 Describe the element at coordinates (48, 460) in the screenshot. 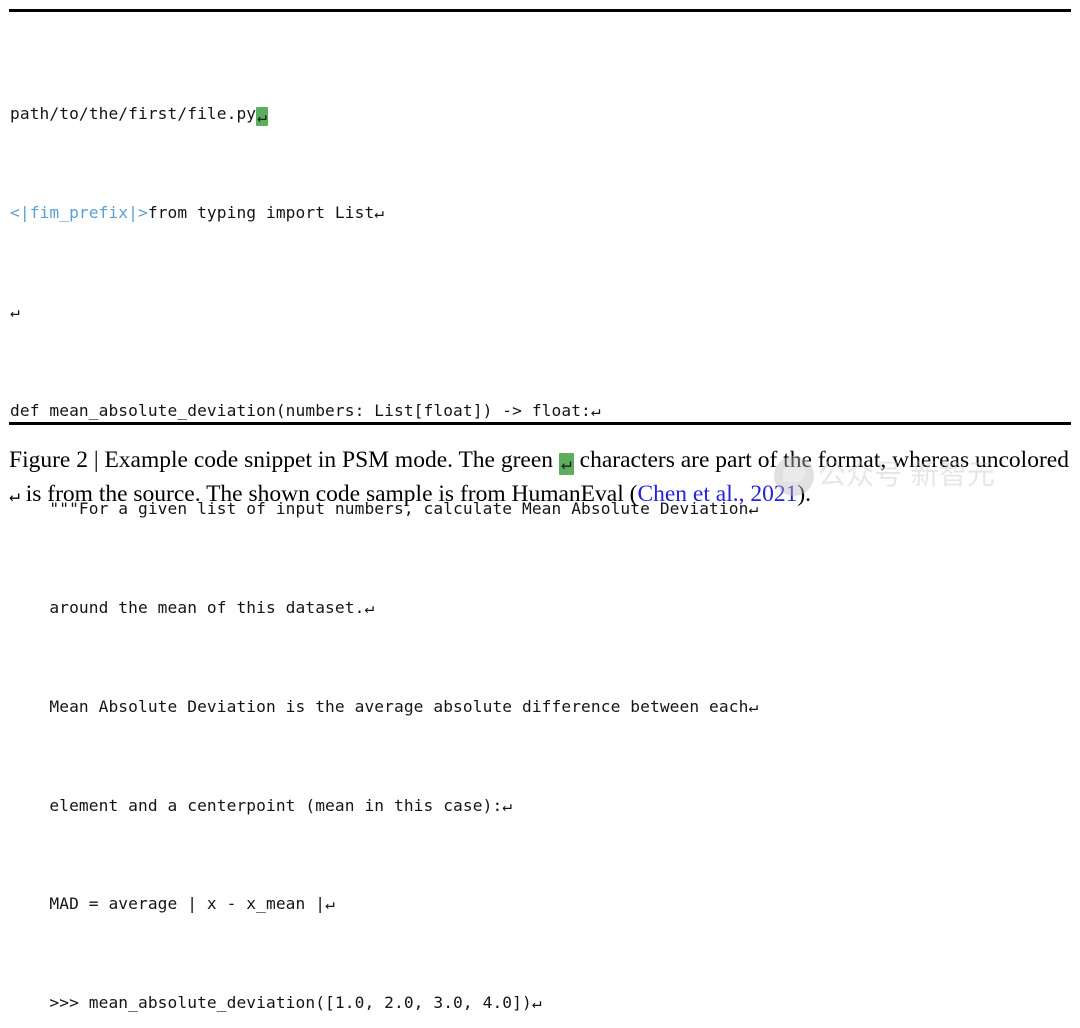

I see `caption-label: Figure 2` at that location.